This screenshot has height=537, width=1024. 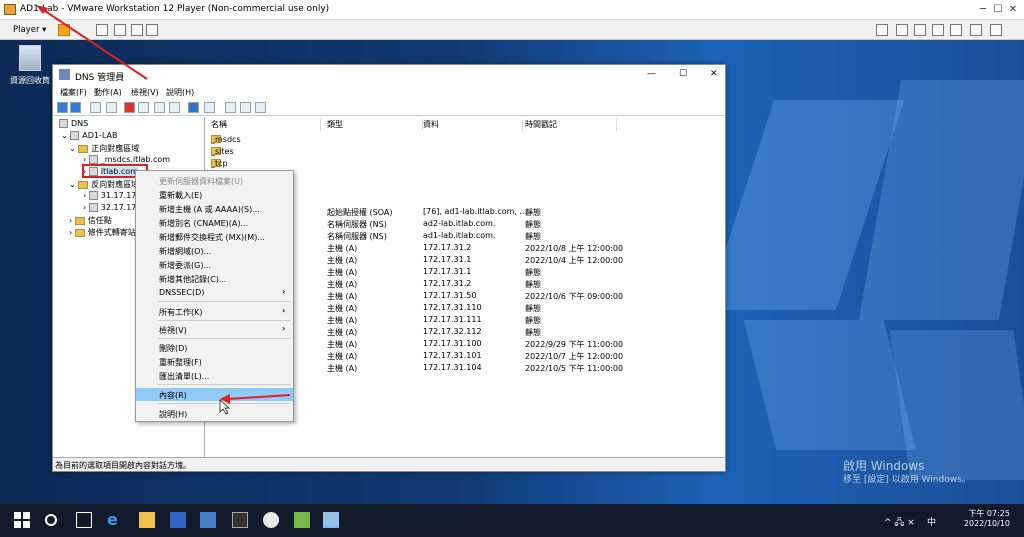 I want to click on search-icon, so click(x=51, y=520).